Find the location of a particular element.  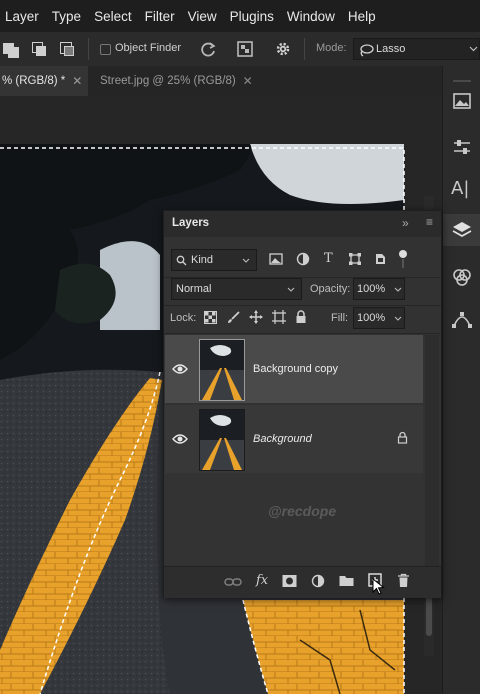

panel-menu-icon: ≡ is located at coordinates (429, 222).